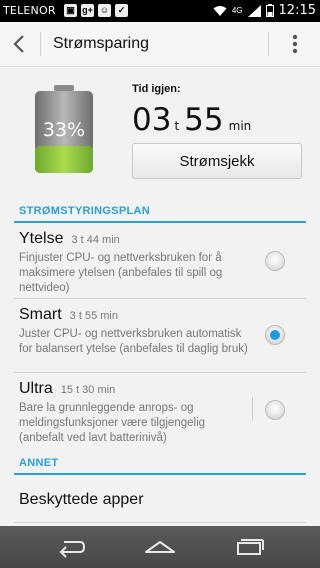 This screenshot has width=320, height=568. What do you see at coordinates (297, 10) in the screenshot?
I see `clock: 12:15` at bounding box center [297, 10].